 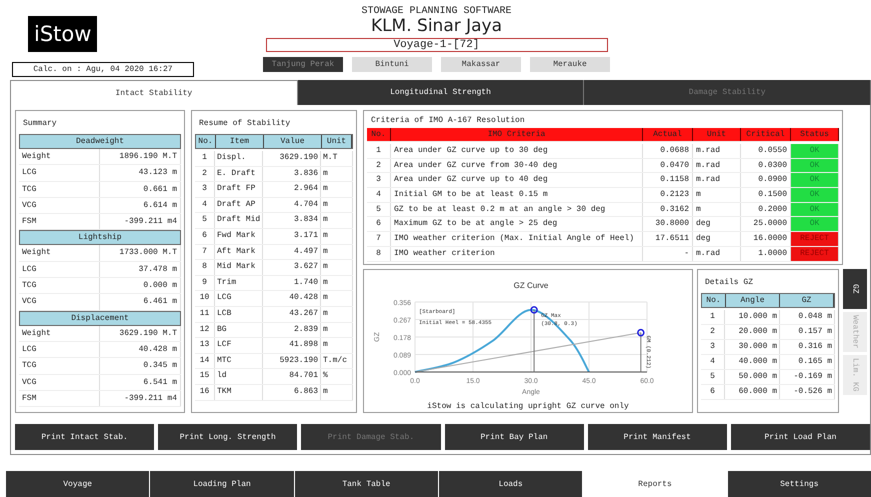 What do you see at coordinates (245, 124) in the screenshot?
I see `panel-title: Resume of Stability` at bounding box center [245, 124].